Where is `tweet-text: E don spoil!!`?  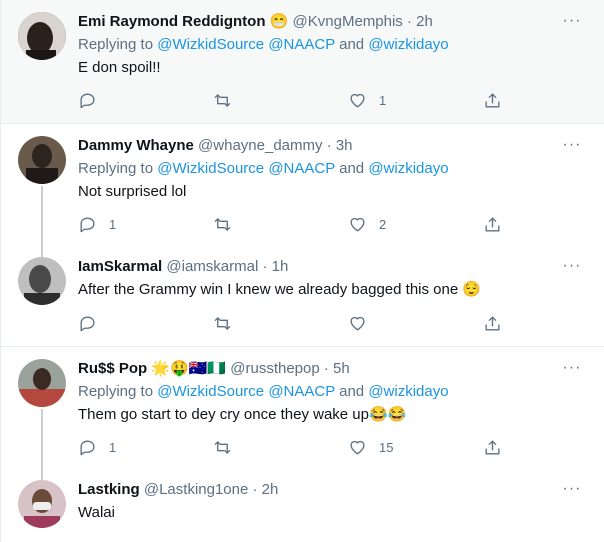 tweet-text: E don spoil!! is located at coordinates (119, 67).